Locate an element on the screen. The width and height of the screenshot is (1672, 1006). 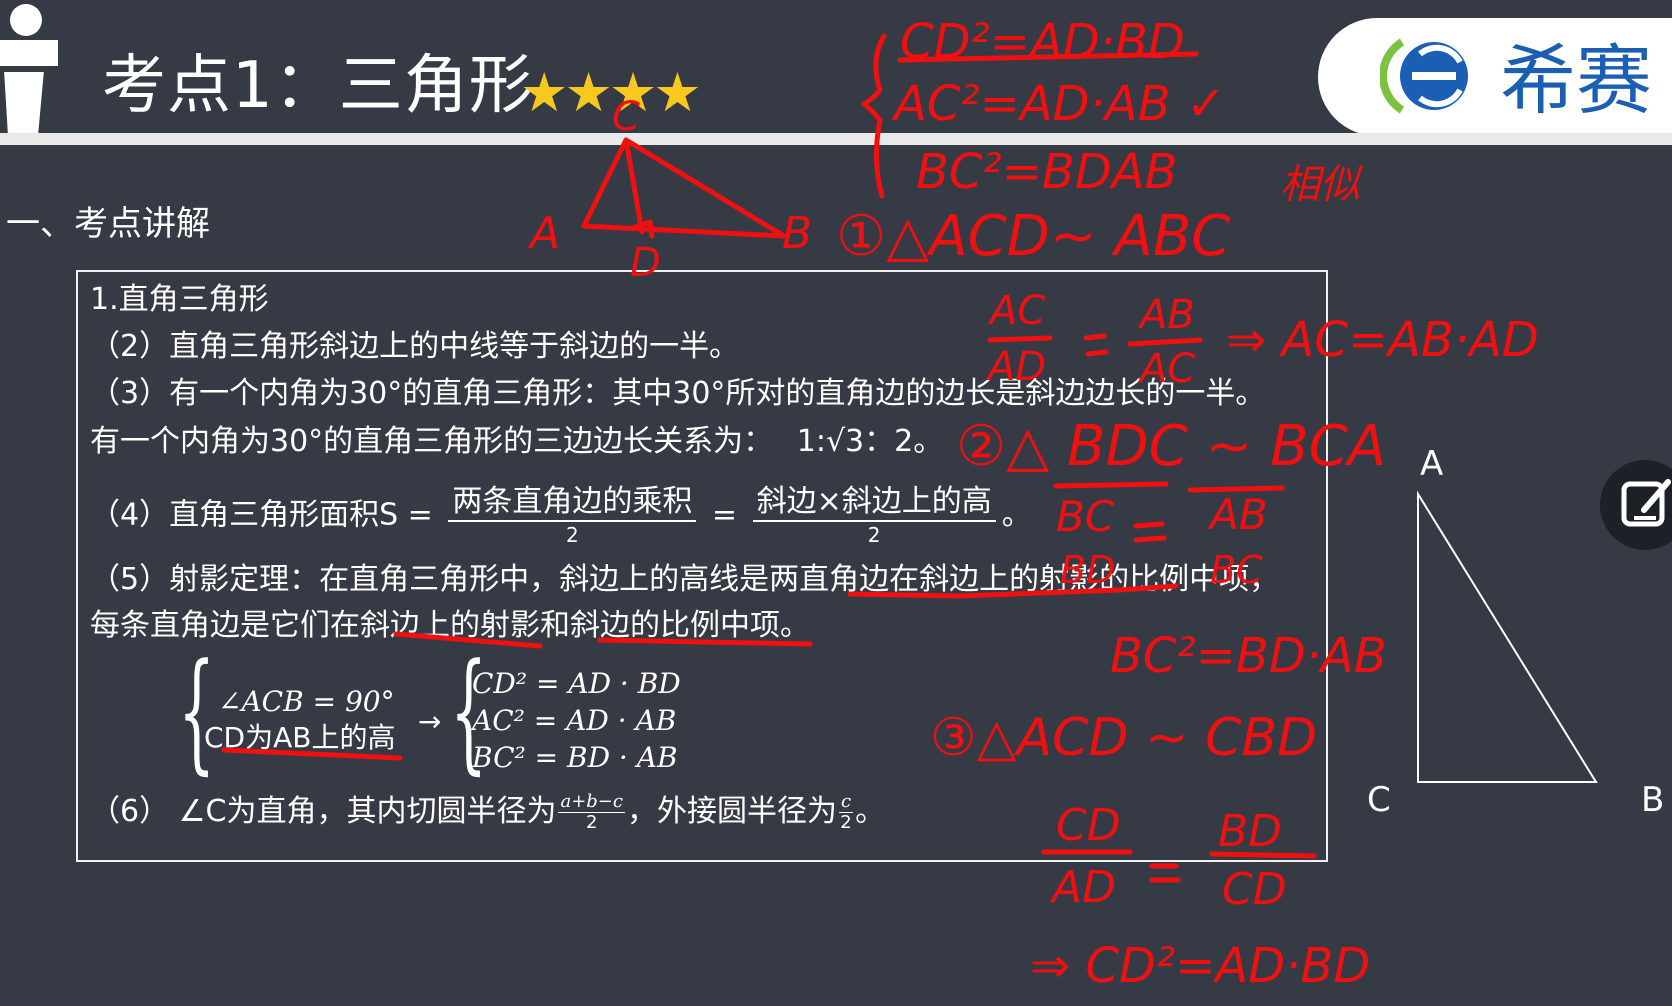
inradius-fraction: a+b−c 2 is located at coordinates (591, 812).